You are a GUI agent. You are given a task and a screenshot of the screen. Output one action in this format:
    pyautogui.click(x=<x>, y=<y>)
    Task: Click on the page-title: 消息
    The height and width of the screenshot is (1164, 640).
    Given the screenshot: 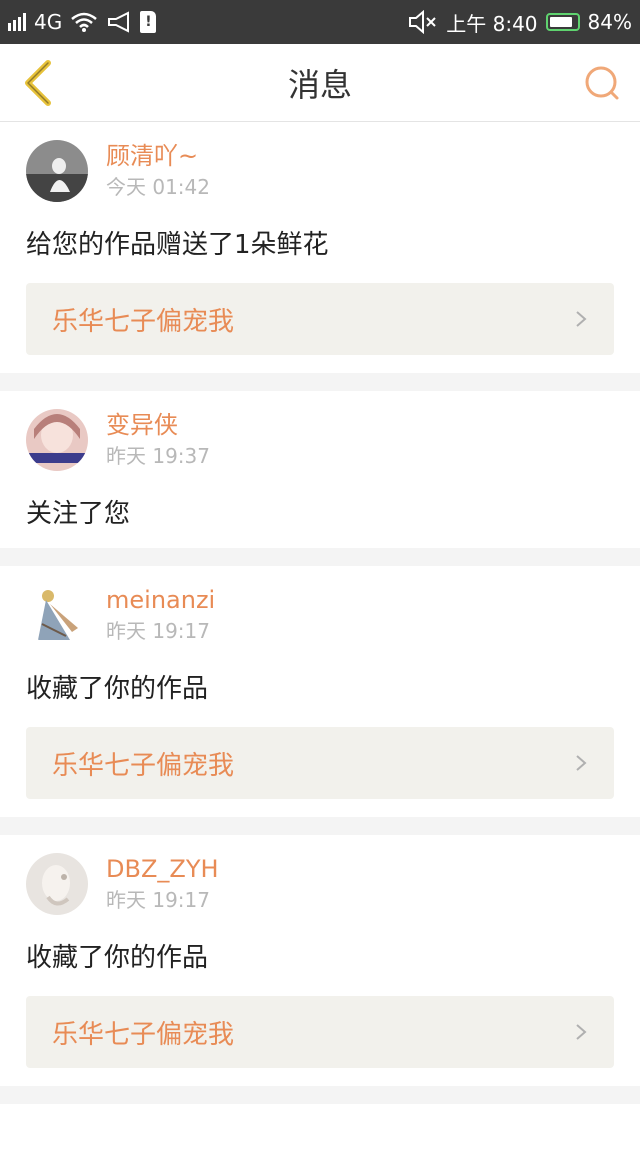 What is the action you would take?
    pyautogui.click(x=319, y=84)
    